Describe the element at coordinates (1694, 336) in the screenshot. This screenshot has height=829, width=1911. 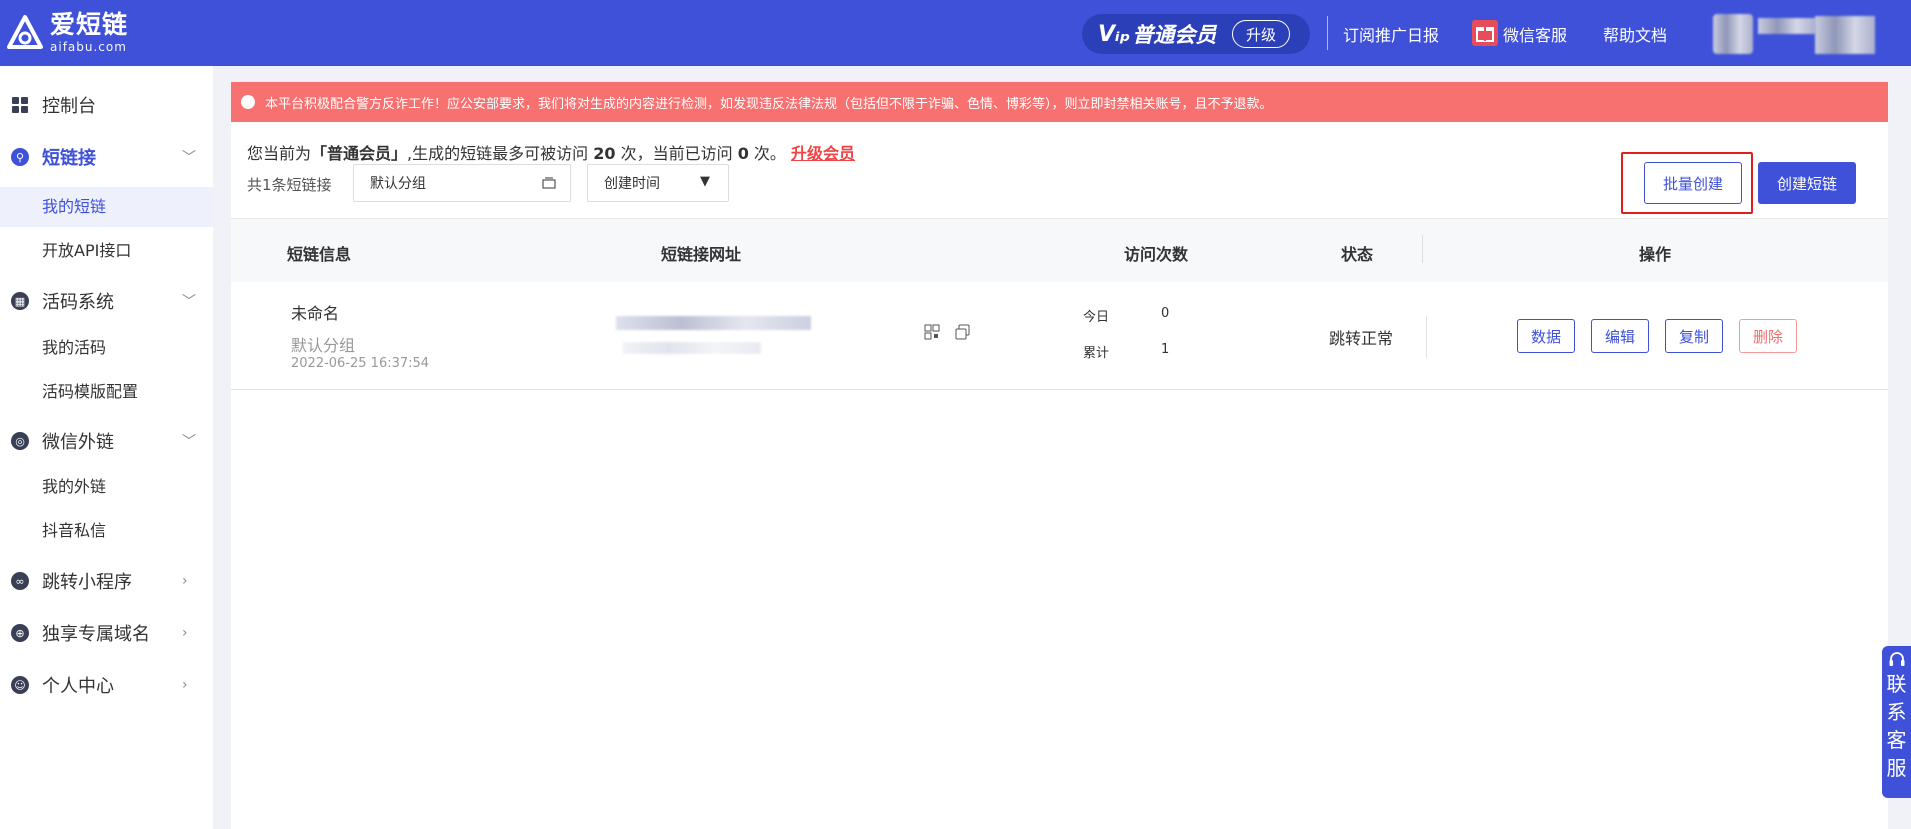
I see `copy-button: 复制` at that location.